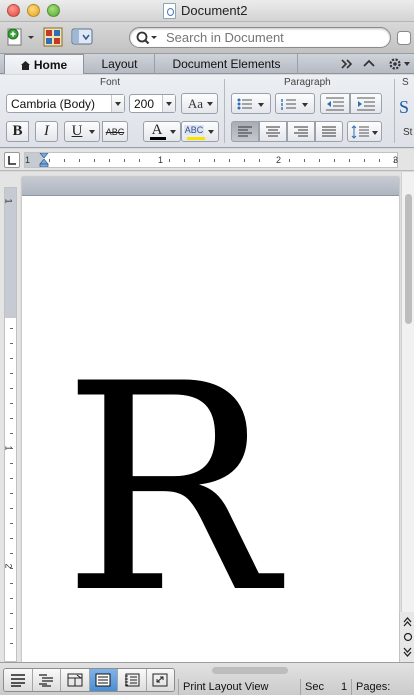 This screenshot has height=695, width=414. I want to click on browse-circle-icon, so click(407, 637).